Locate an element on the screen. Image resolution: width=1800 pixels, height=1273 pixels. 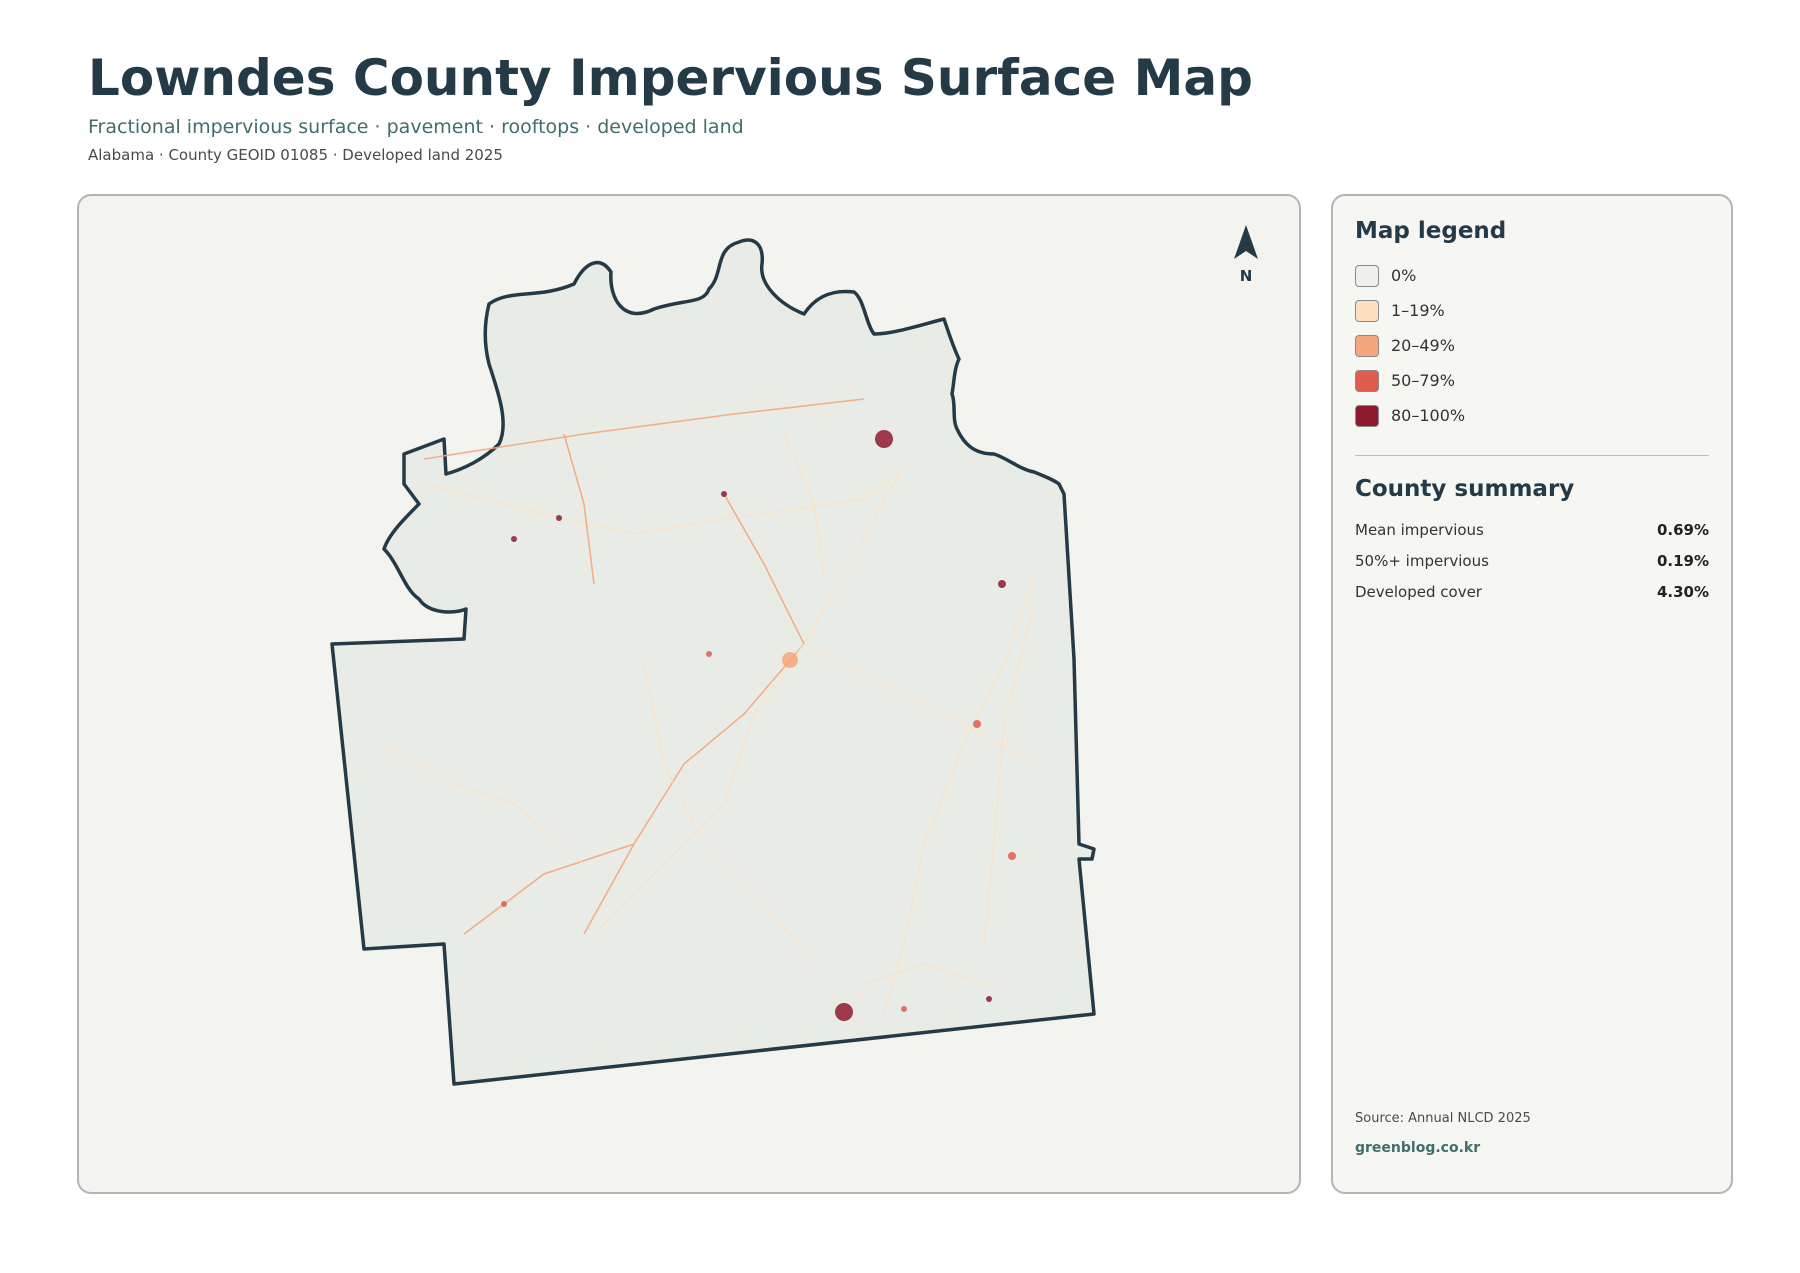
divider is located at coordinates (1532, 455).